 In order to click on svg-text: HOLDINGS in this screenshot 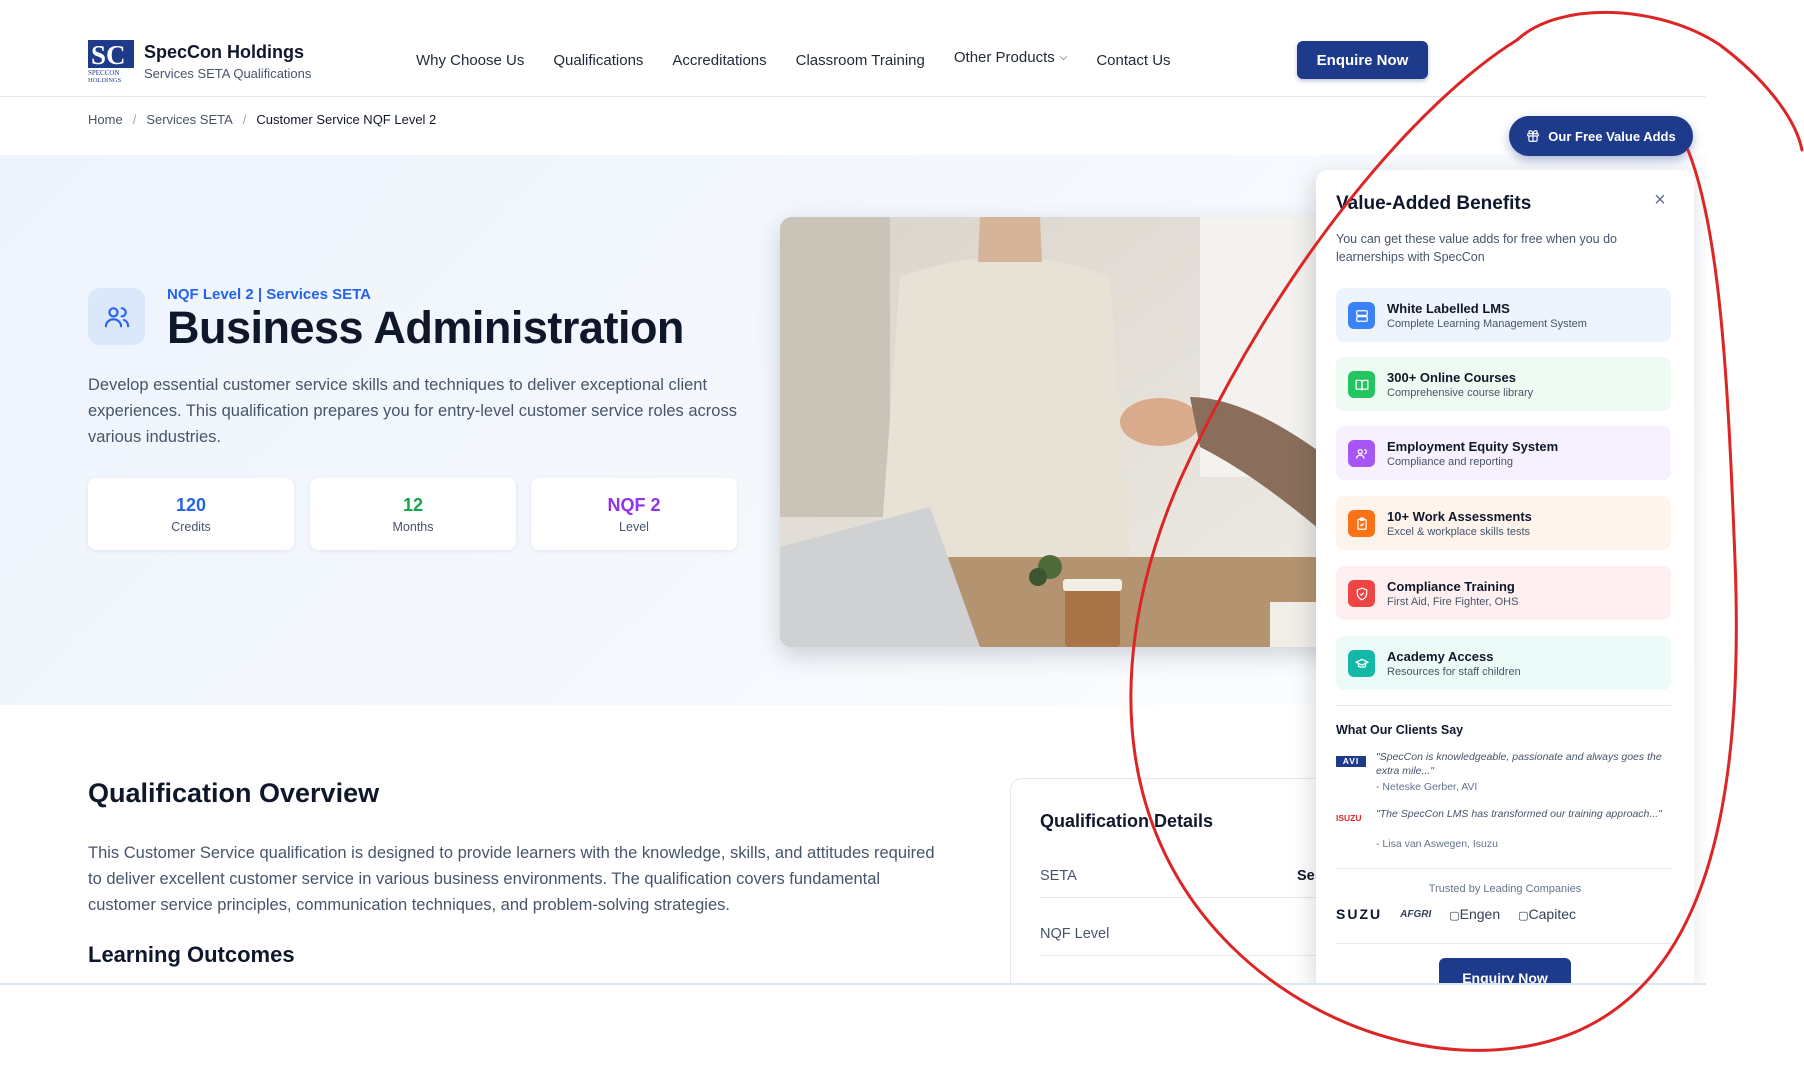, I will do `click(105, 79)`.